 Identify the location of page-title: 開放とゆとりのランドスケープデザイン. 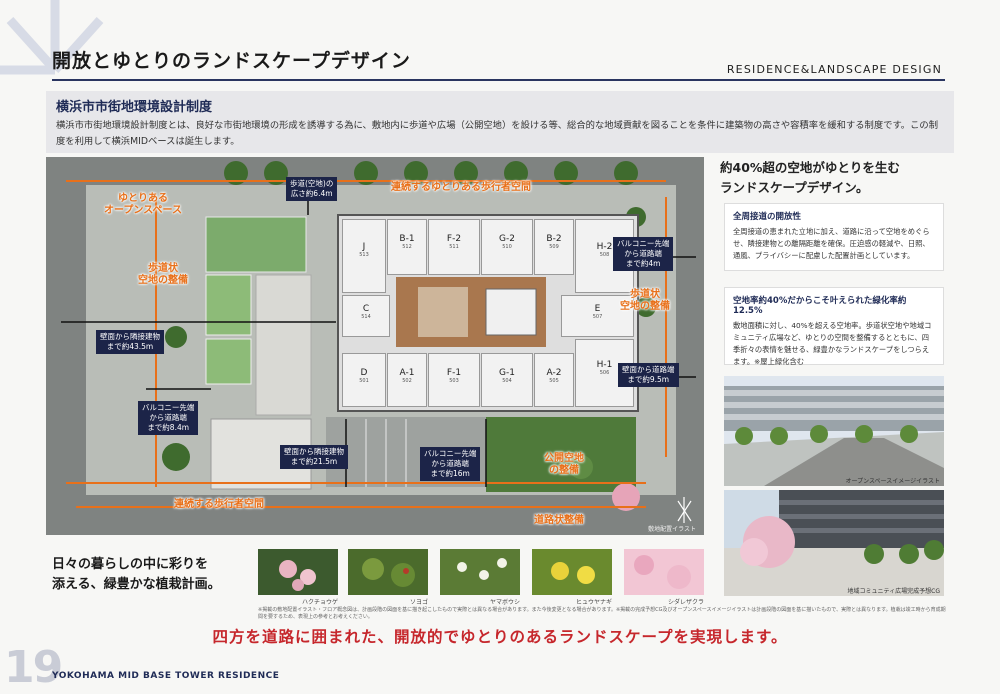
(231, 61).